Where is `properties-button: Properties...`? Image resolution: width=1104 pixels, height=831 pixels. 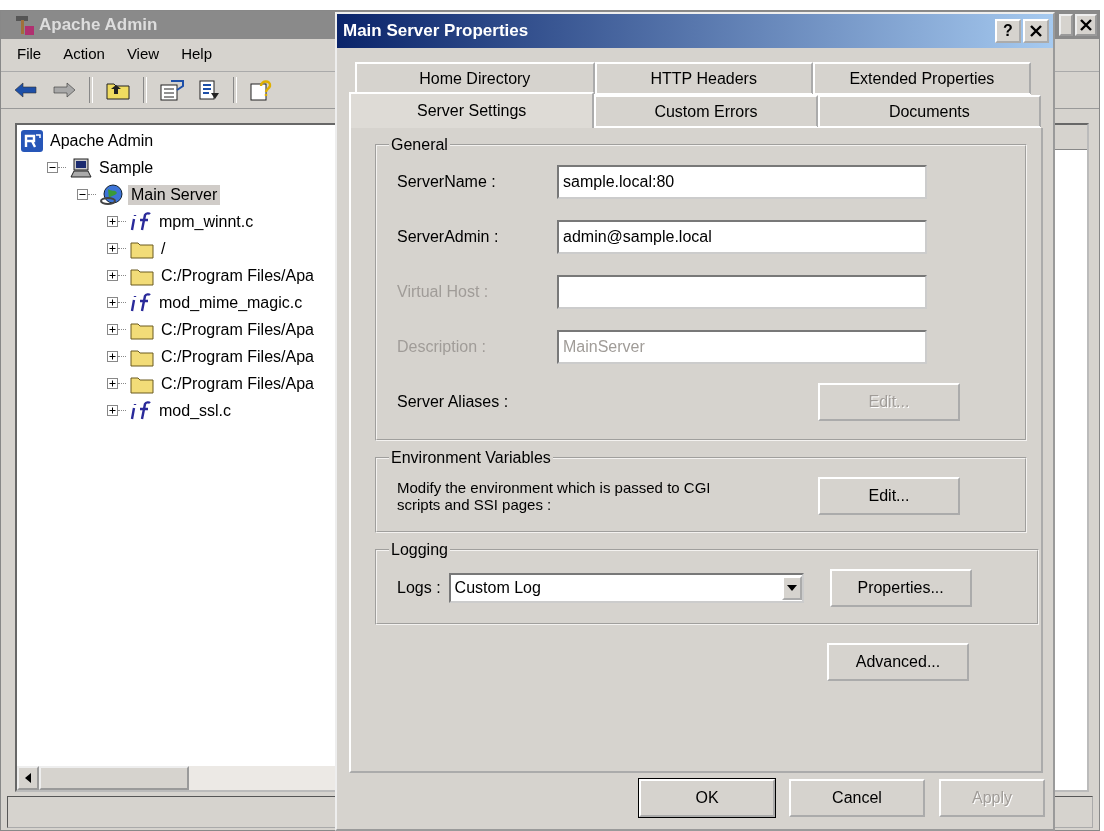
properties-button: Properties... is located at coordinates (900, 588).